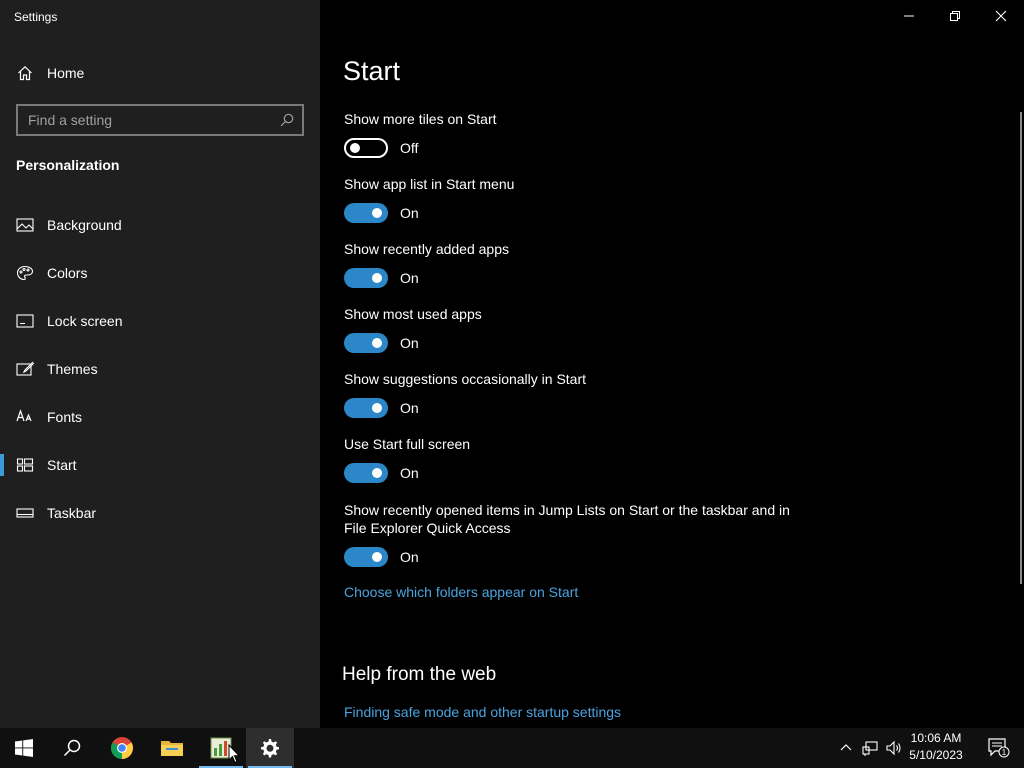 This screenshot has height=768, width=1024. Describe the element at coordinates (413, 314) in the screenshot. I see `setting-label: Show most used apps` at that location.